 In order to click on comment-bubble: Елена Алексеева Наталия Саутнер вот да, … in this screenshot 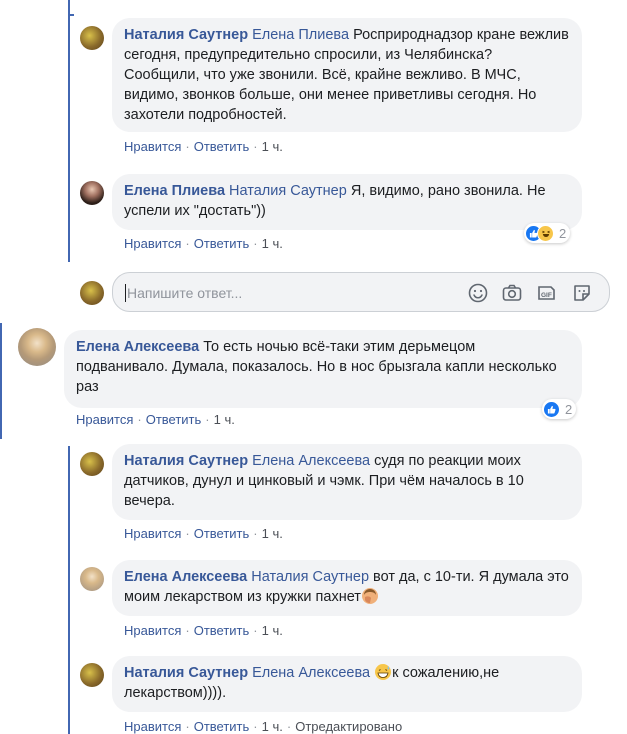, I will do `click(347, 588)`.